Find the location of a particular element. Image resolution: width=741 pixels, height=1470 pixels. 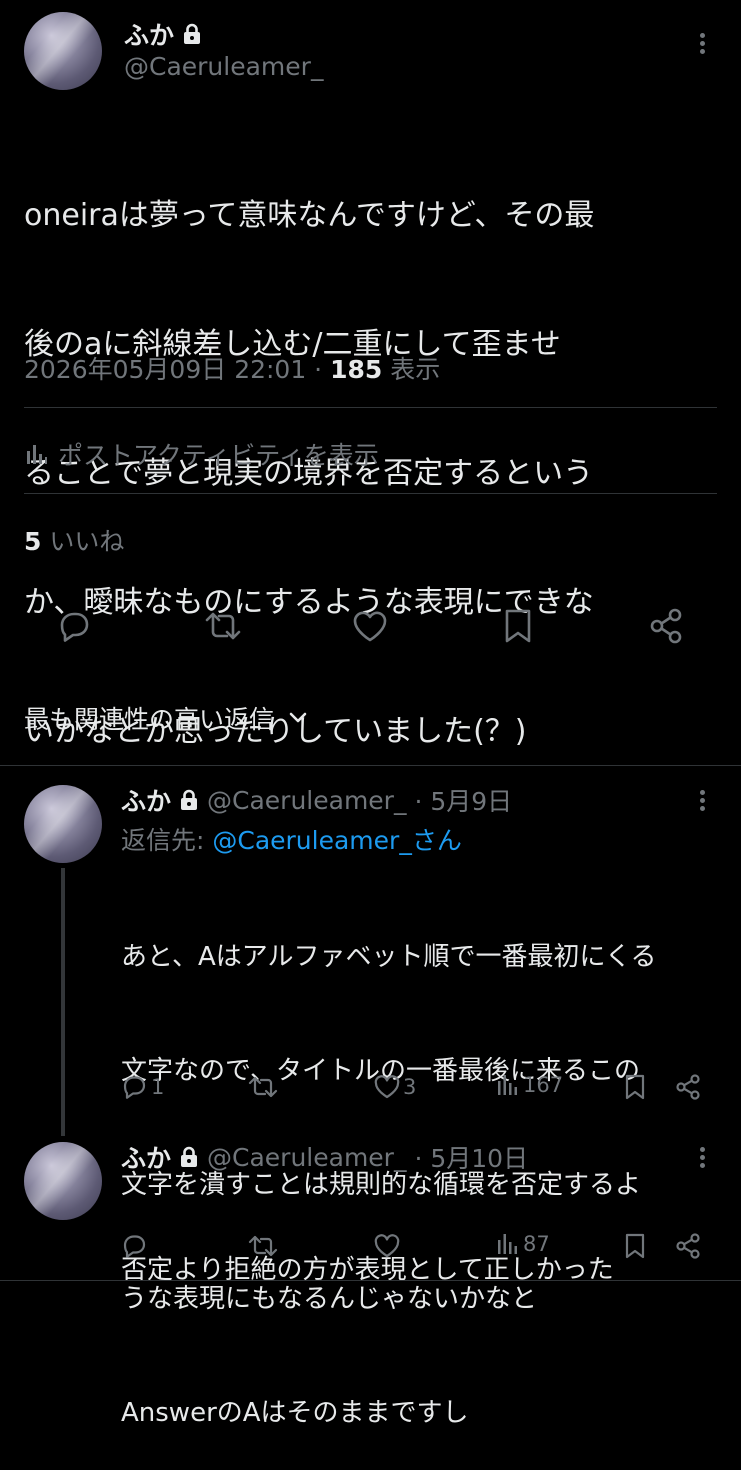

reply-header: ふか @Caeruleamer_ · 5月10日 is located at coordinates (324, 1157).